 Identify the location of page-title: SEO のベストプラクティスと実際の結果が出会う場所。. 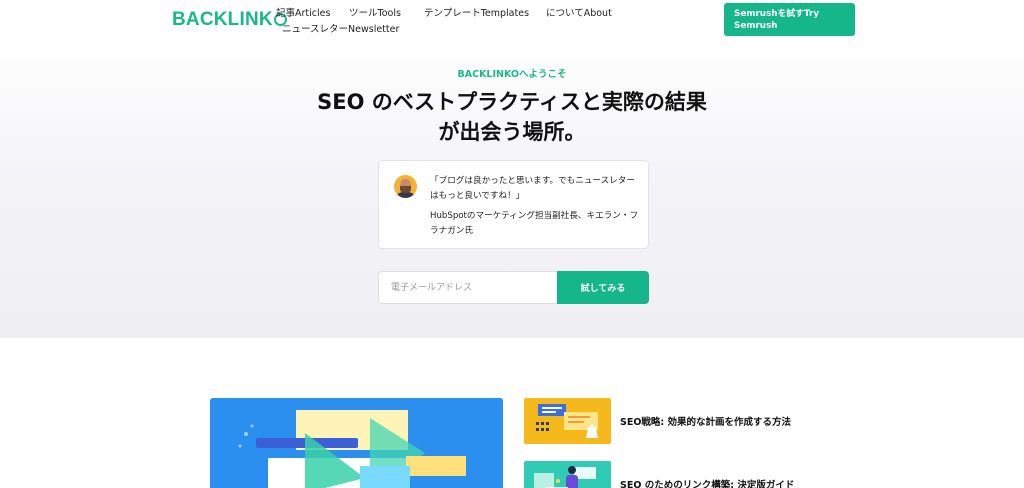
(512, 117).